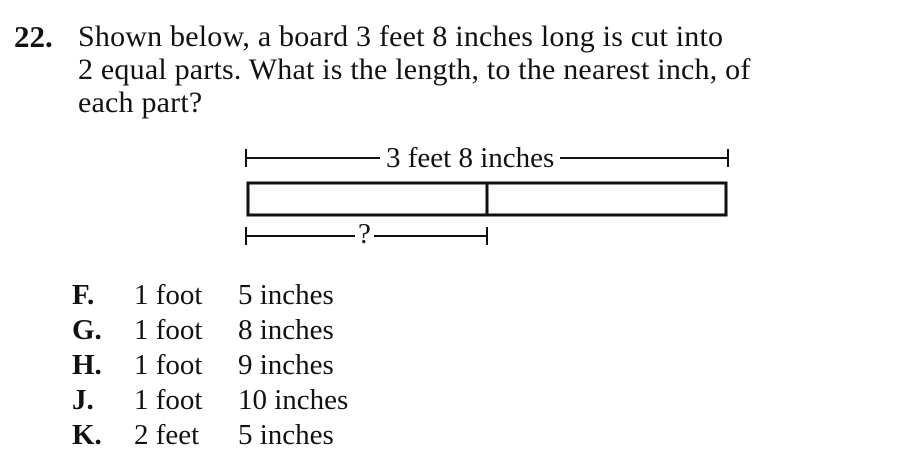 This screenshot has height=470, width=920. What do you see at coordinates (486, 195) in the screenshot?
I see `board-diagram: 3 feet 8 inches ?` at bounding box center [486, 195].